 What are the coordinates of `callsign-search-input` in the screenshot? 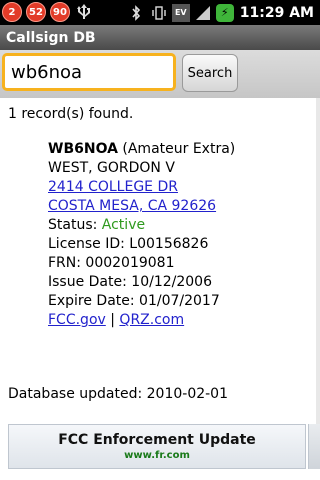 It's located at (89, 72).